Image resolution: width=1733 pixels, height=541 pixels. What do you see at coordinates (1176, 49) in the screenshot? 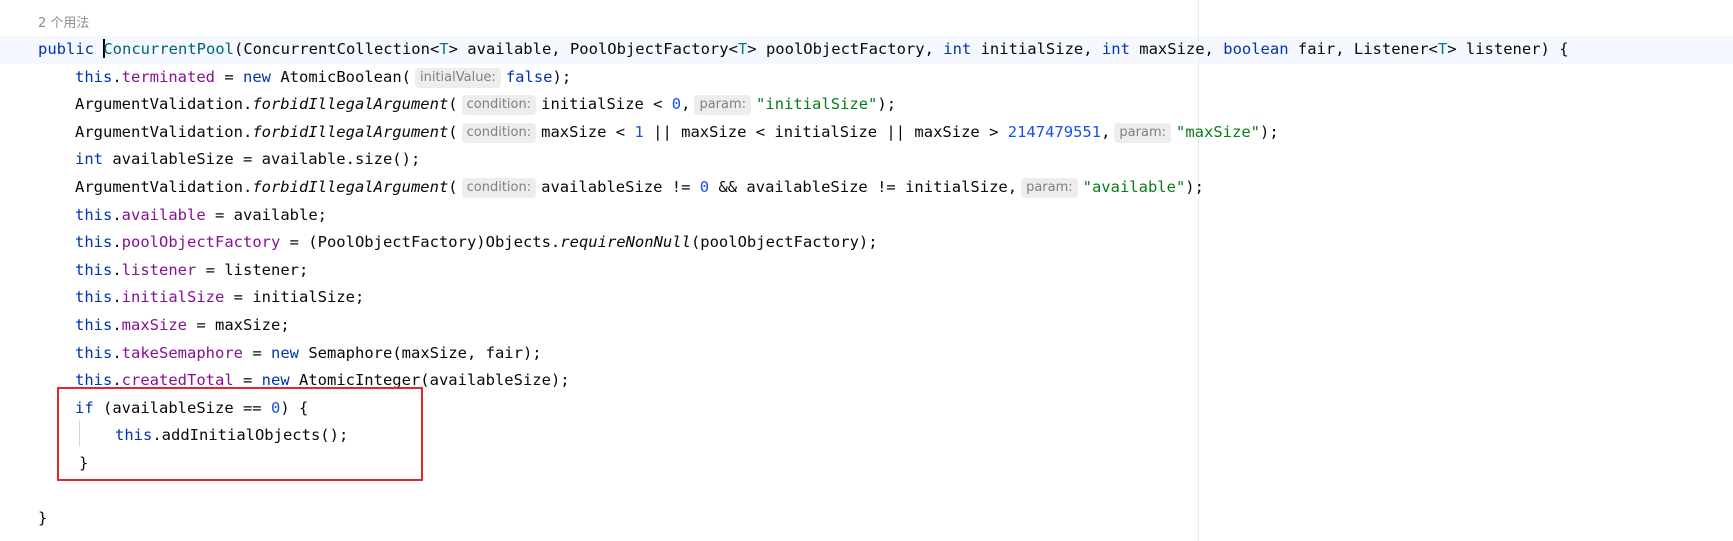
I see `code-text: maxSize,` at bounding box center [1176, 49].